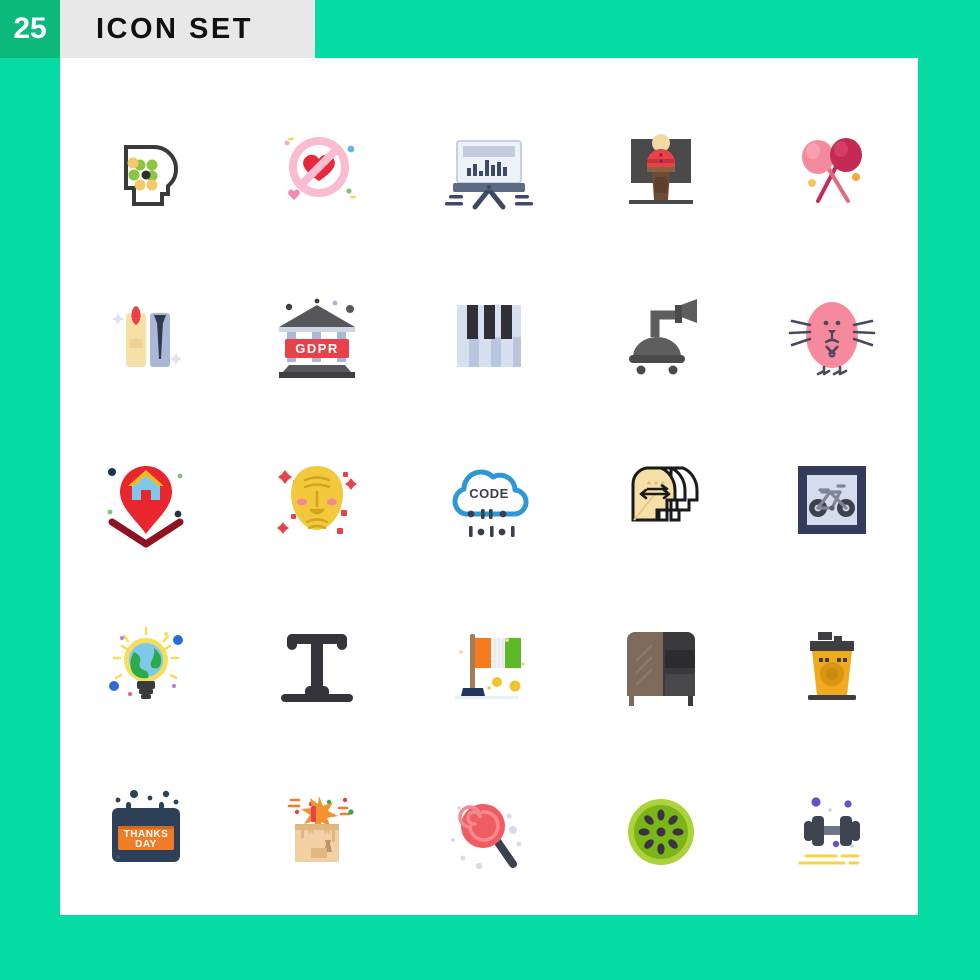 The image size is (980, 980). I want to click on cloud-code-icon: CODE, so click(489, 501).